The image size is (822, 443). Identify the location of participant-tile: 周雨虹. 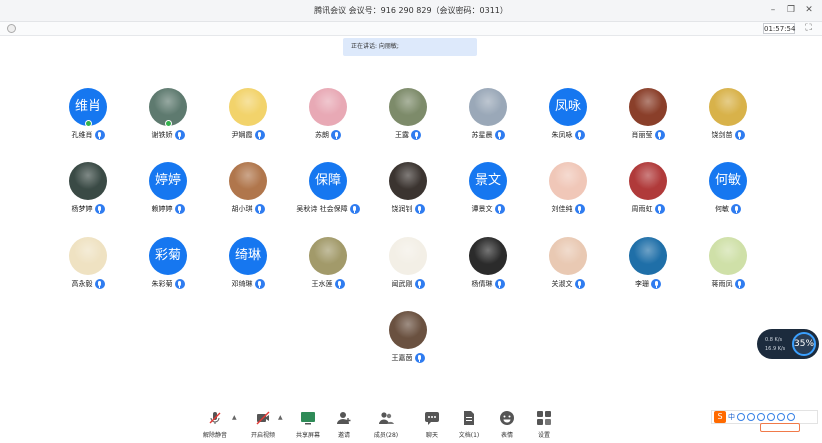
(648, 197).